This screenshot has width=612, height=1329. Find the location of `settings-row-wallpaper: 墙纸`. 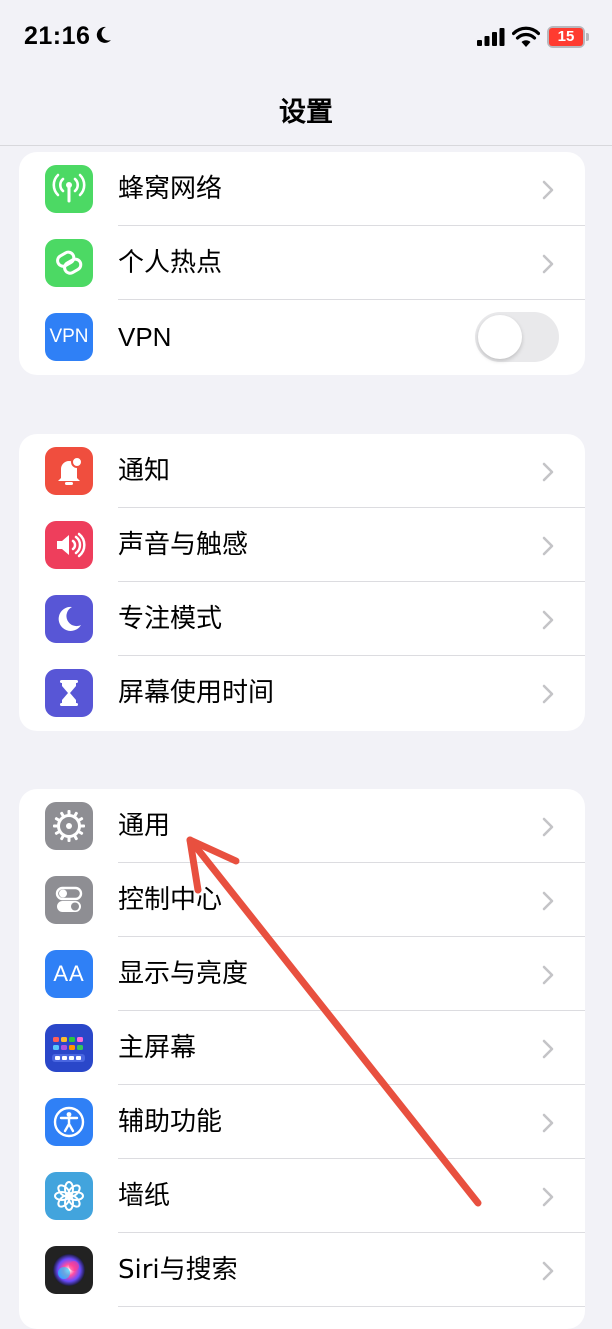

settings-row-wallpaper: 墙纸 is located at coordinates (302, 1196).